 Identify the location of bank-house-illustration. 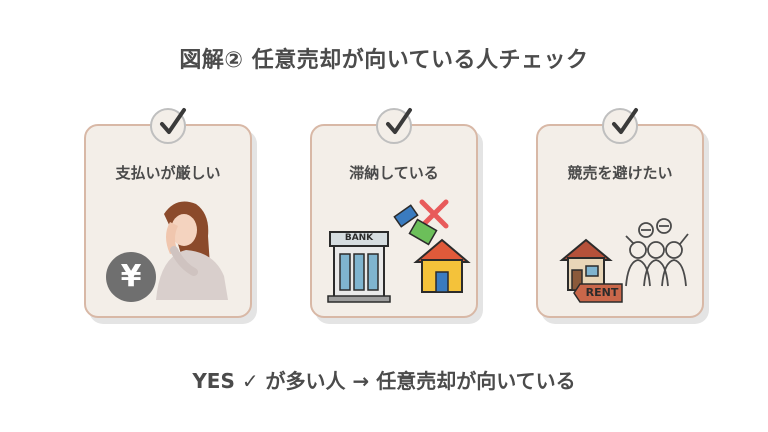
(399, 251).